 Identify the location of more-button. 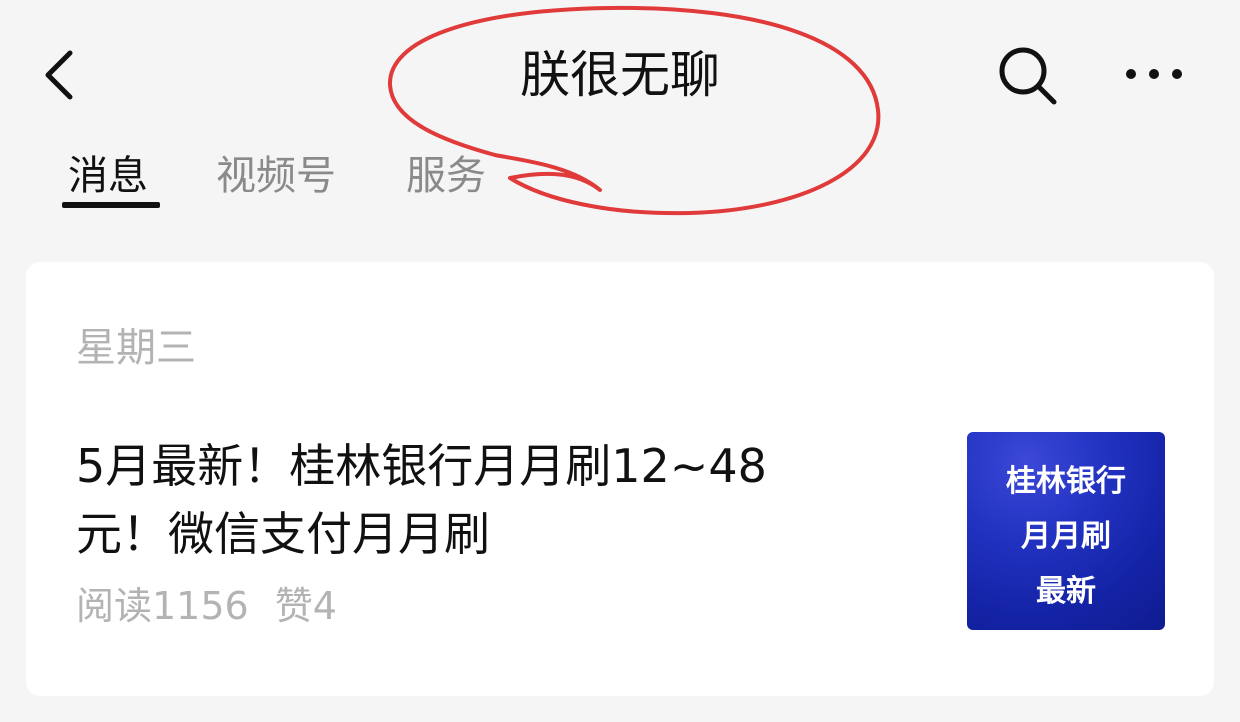
(1154, 74).